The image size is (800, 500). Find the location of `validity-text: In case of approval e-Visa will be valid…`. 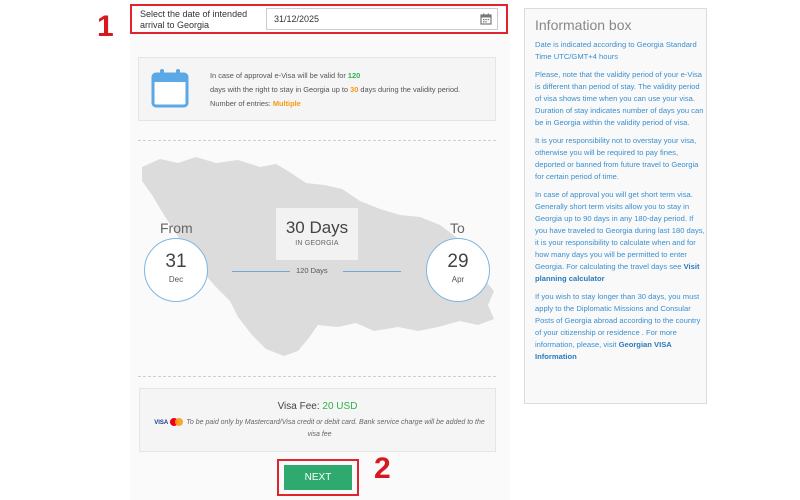

validity-text: In case of approval e-Visa will be valid… is located at coordinates (351, 90).